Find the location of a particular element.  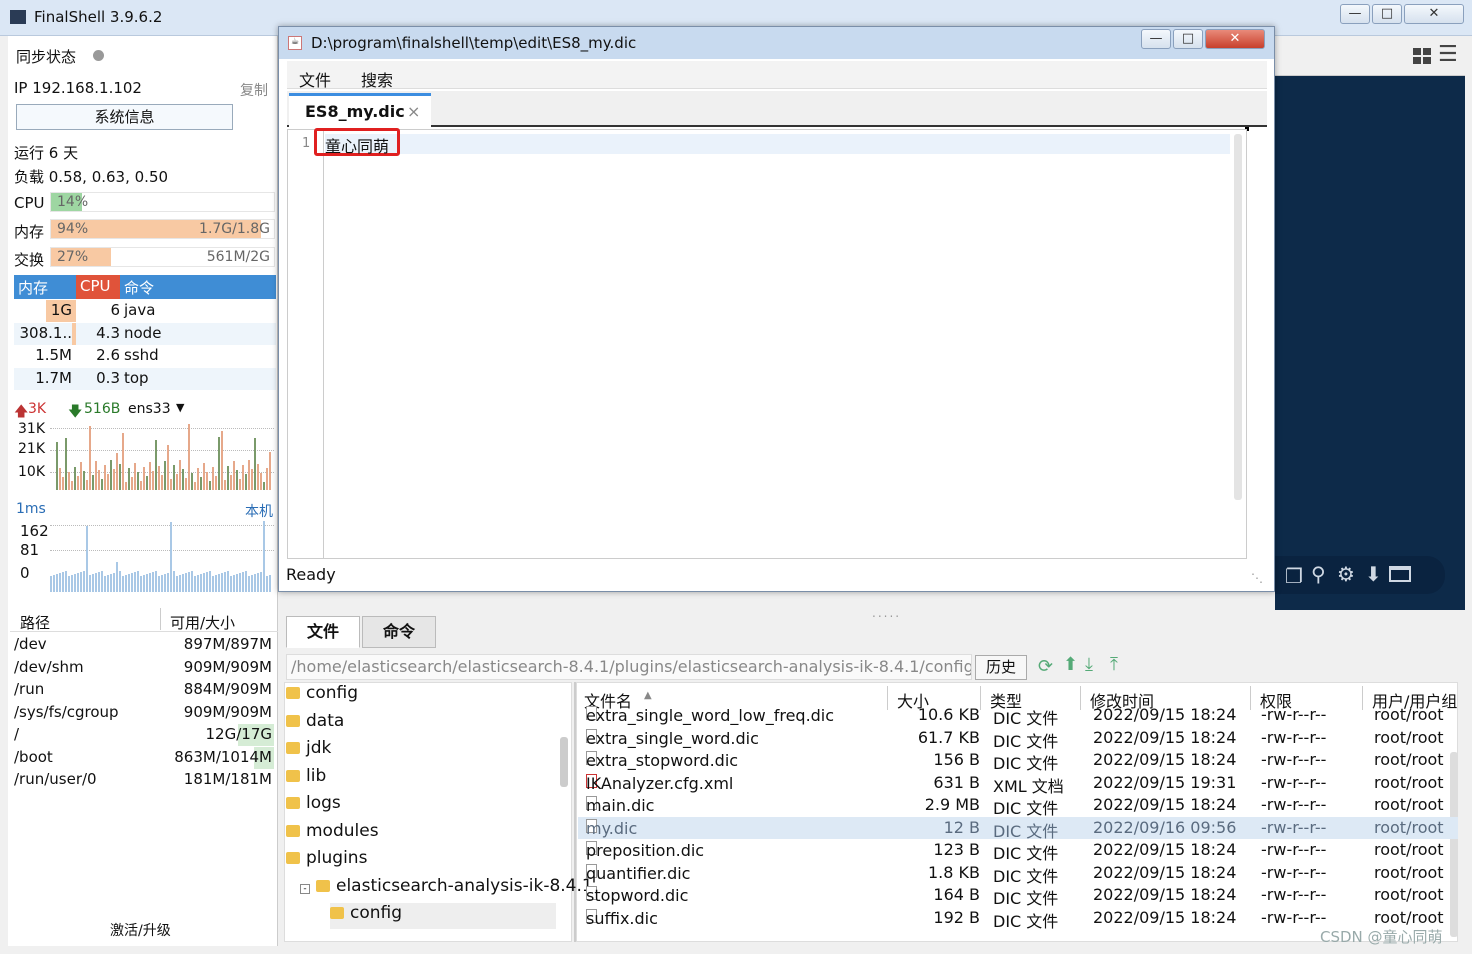

mem-usage-bar: 94% 1.7G/1.8G is located at coordinates (162, 229).